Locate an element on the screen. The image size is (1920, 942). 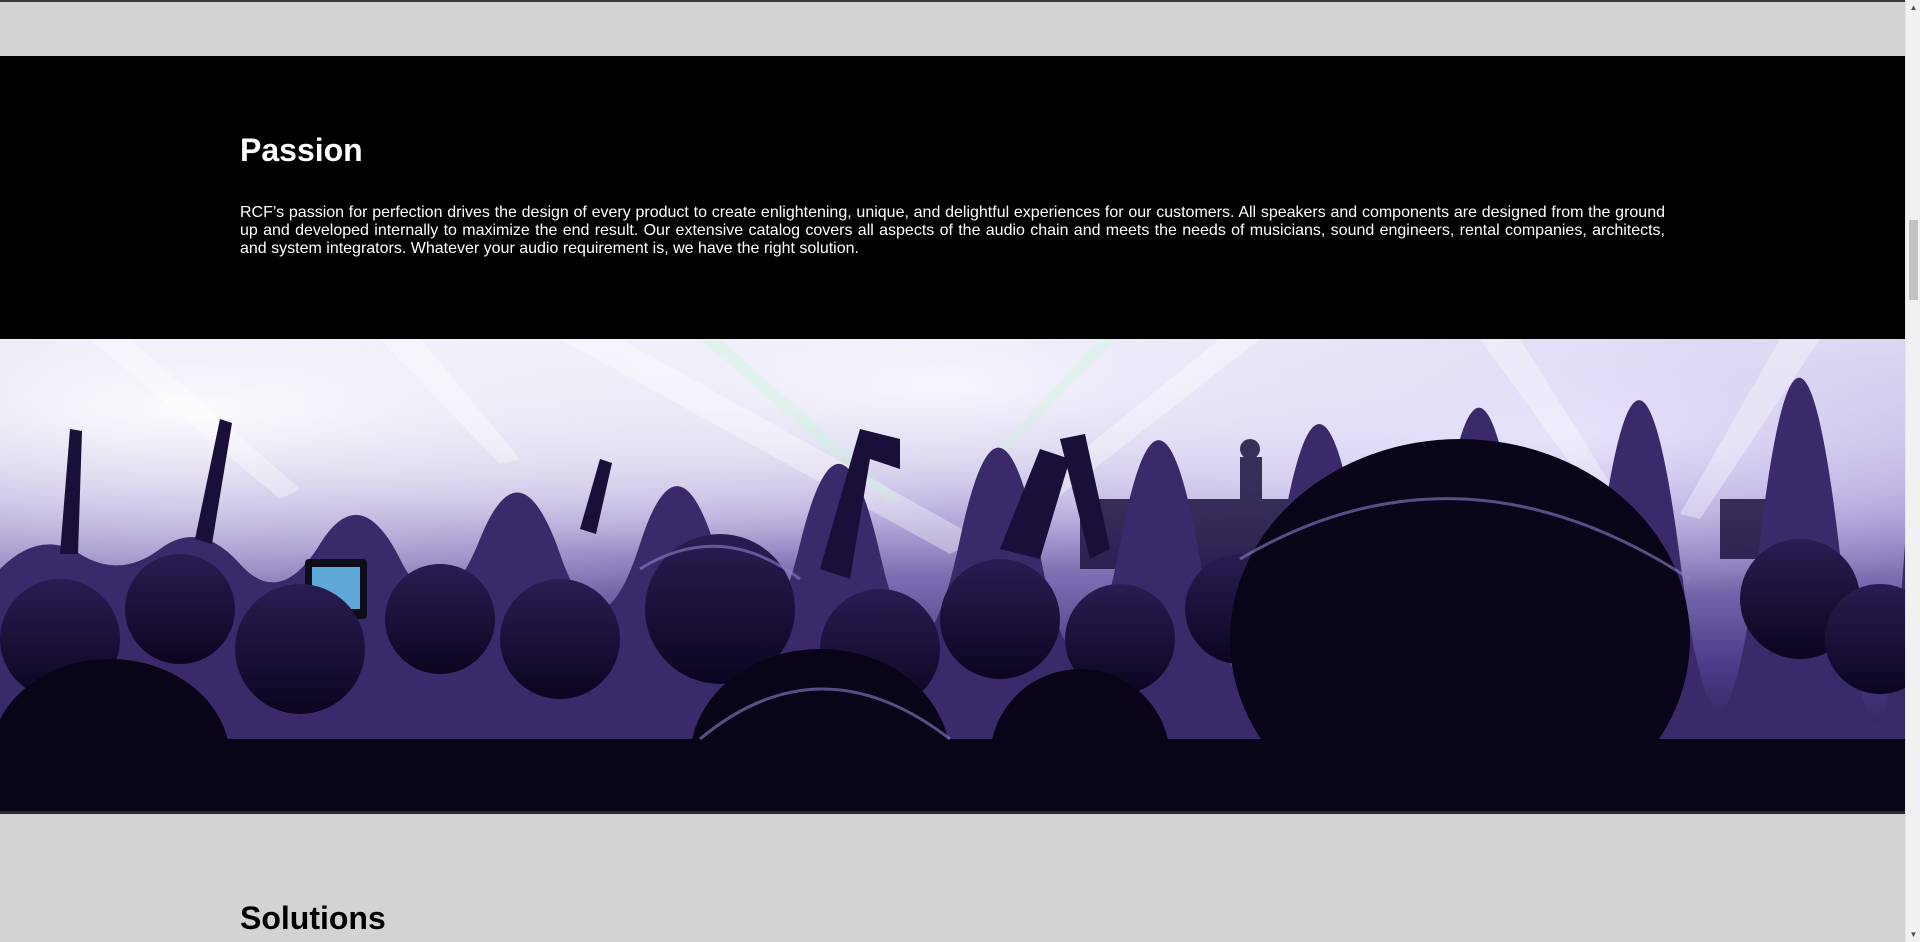
triangle-up-icon: ▲ is located at coordinates (1913, 7).